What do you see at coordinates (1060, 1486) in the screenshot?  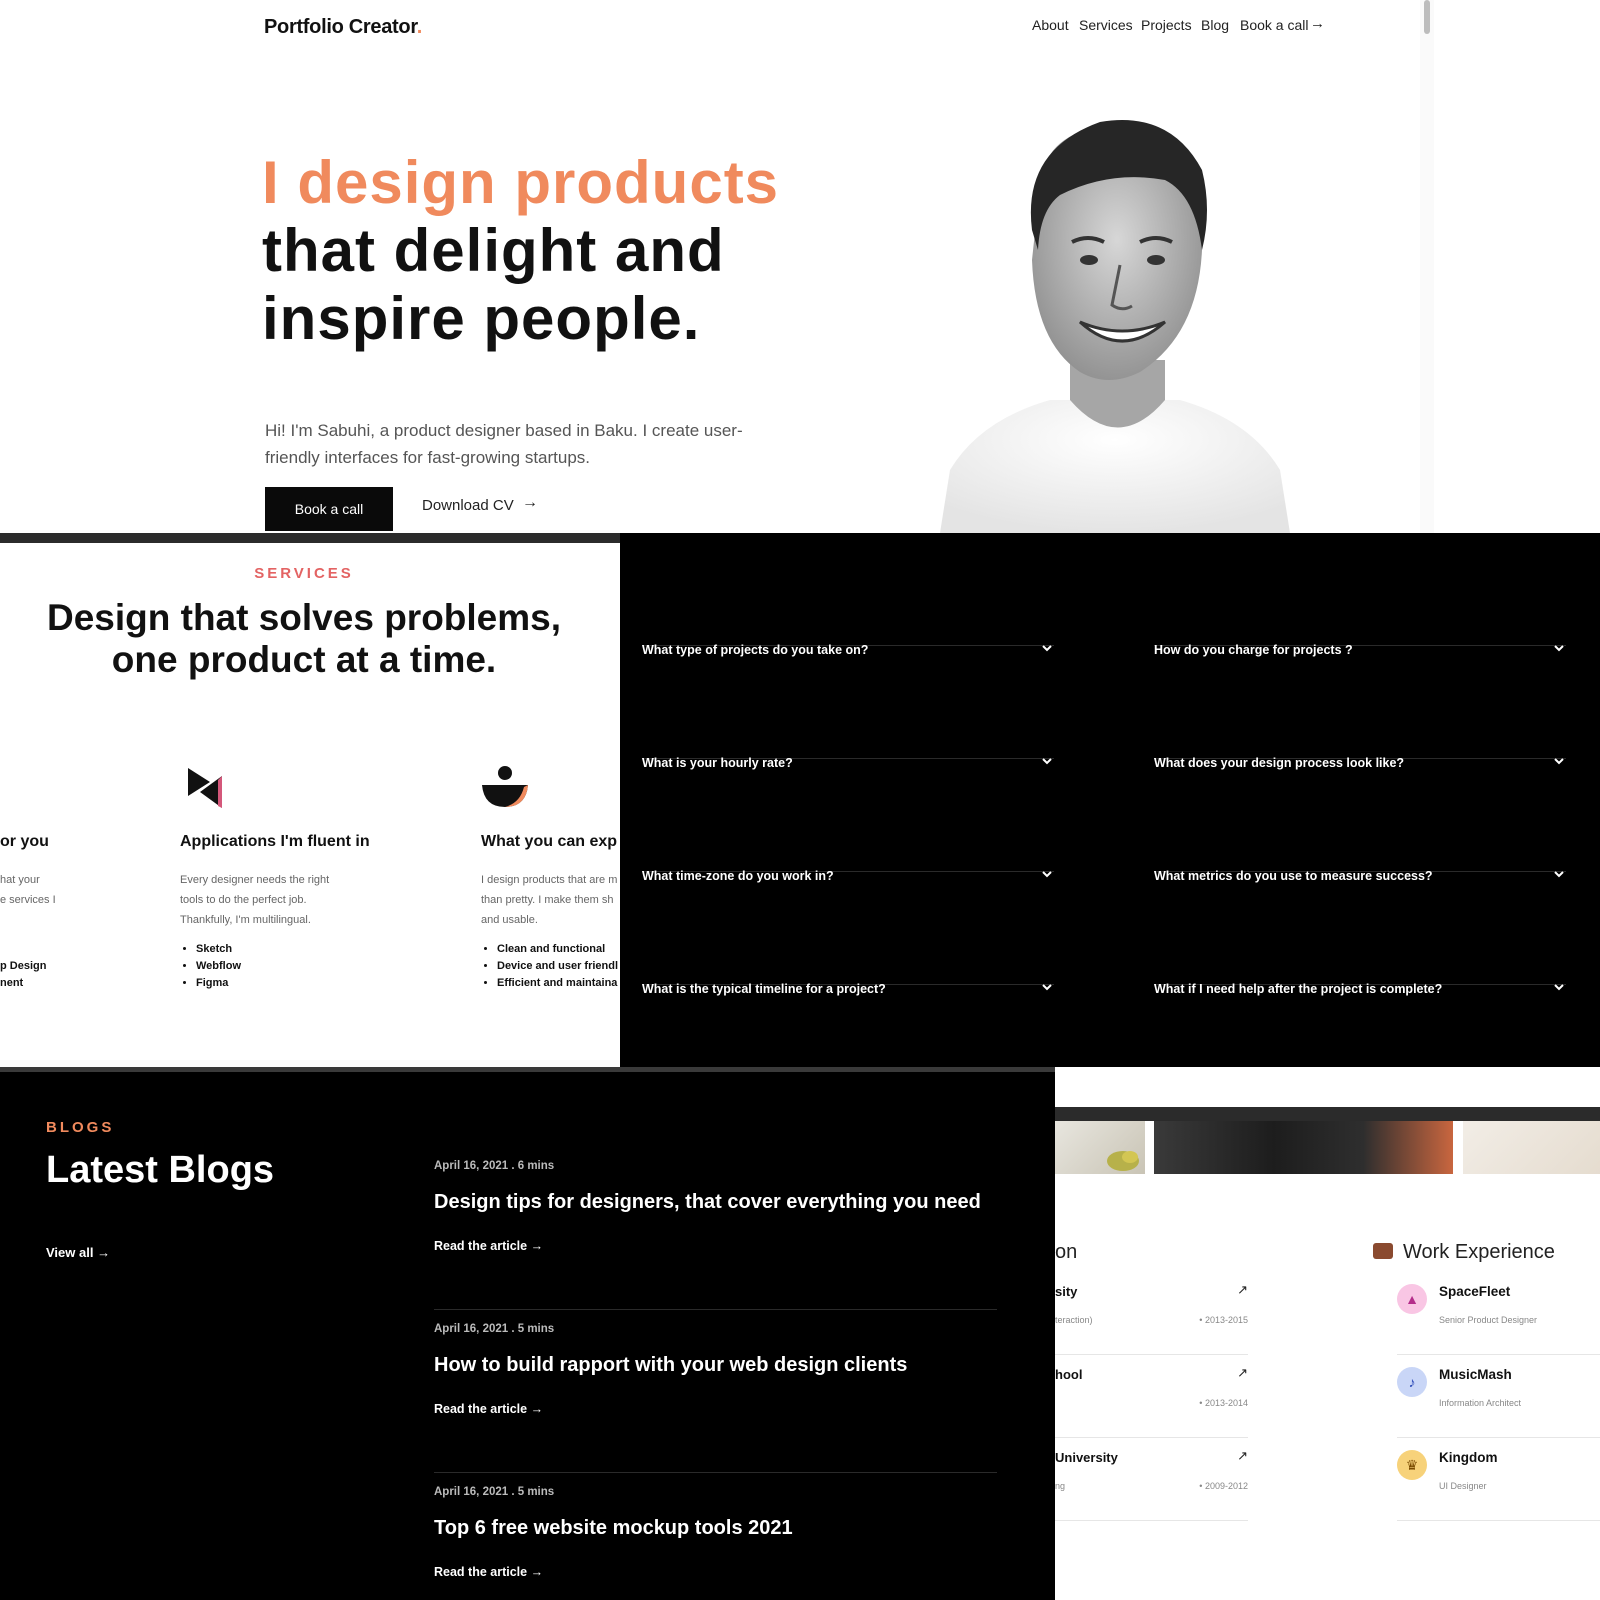 I see `education-sub: ng` at bounding box center [1060, 1486].